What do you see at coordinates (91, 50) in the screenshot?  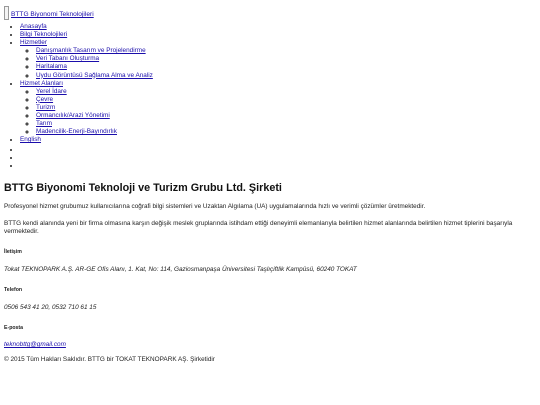 I see `nav-link-consulting: Danışmanlık Tasarım ve Projelendirme` at bounding box center [91, 50].